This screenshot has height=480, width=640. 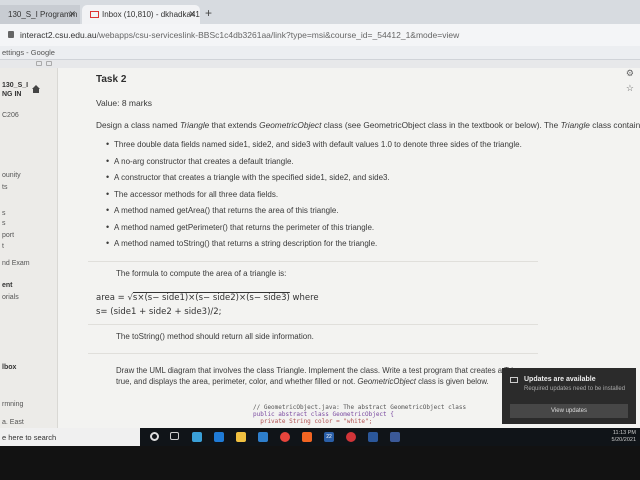 What do you see at coordinates (4, 187) in the screenshot?
I see `sidebar-item: ts` at bounding box center [4, 187].